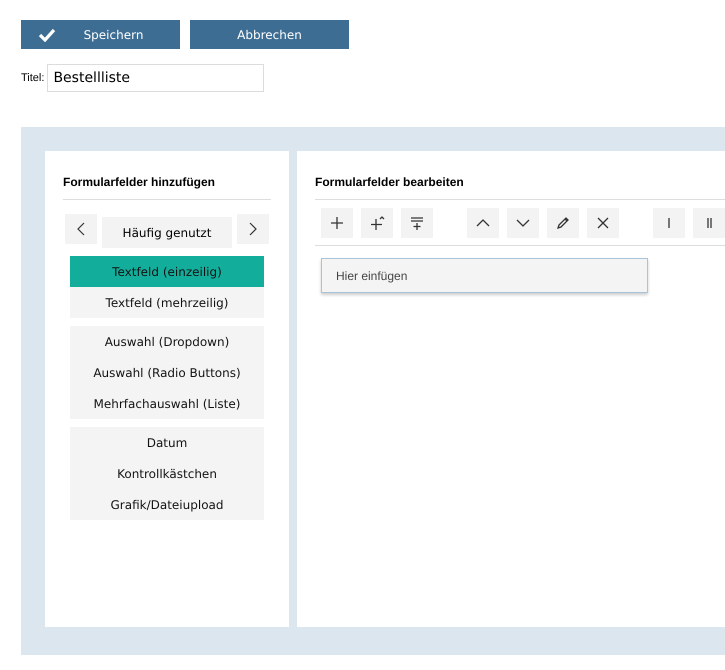 This screenshot has height=670, width=725. Describe the element at coordinates (167, 504) in the screenshot. I see `field-type-item: Grafik/Dateiupload` at that location.